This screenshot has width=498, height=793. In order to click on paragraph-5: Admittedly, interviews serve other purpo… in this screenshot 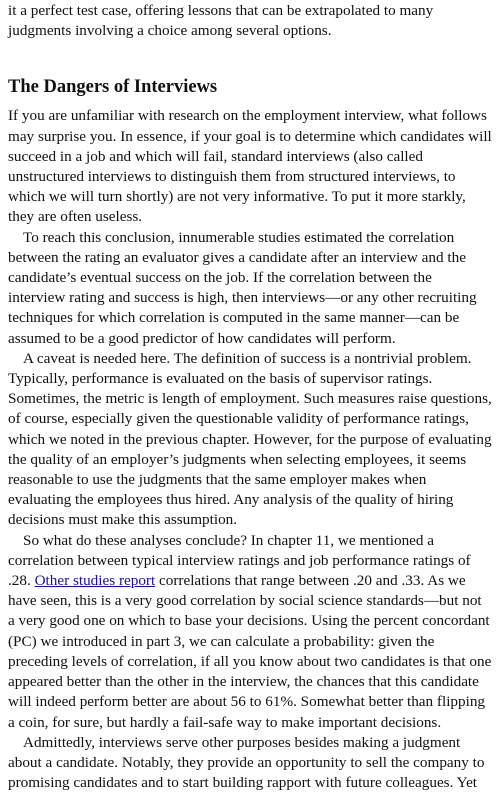, I will do `click(246, 762)`.